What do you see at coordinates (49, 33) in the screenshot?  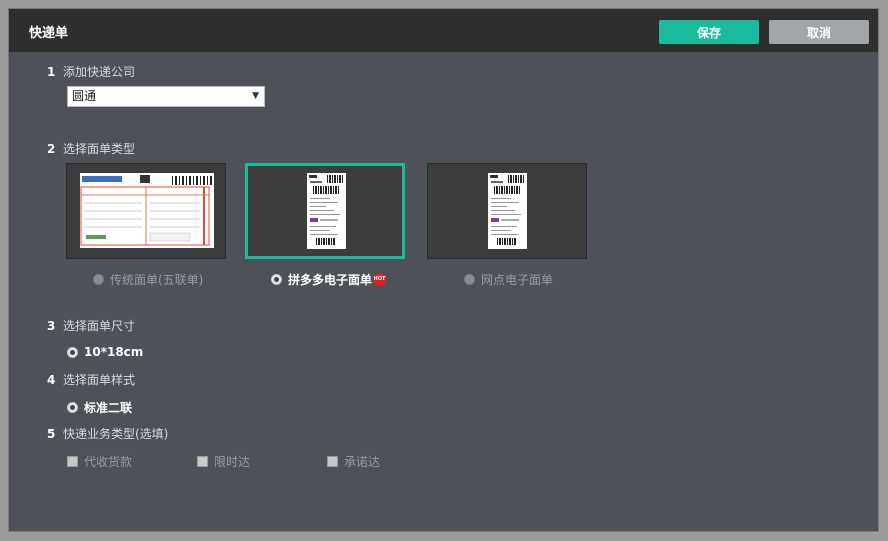 I see `dialog-title: 快递单` at bounding box center [49, 33].